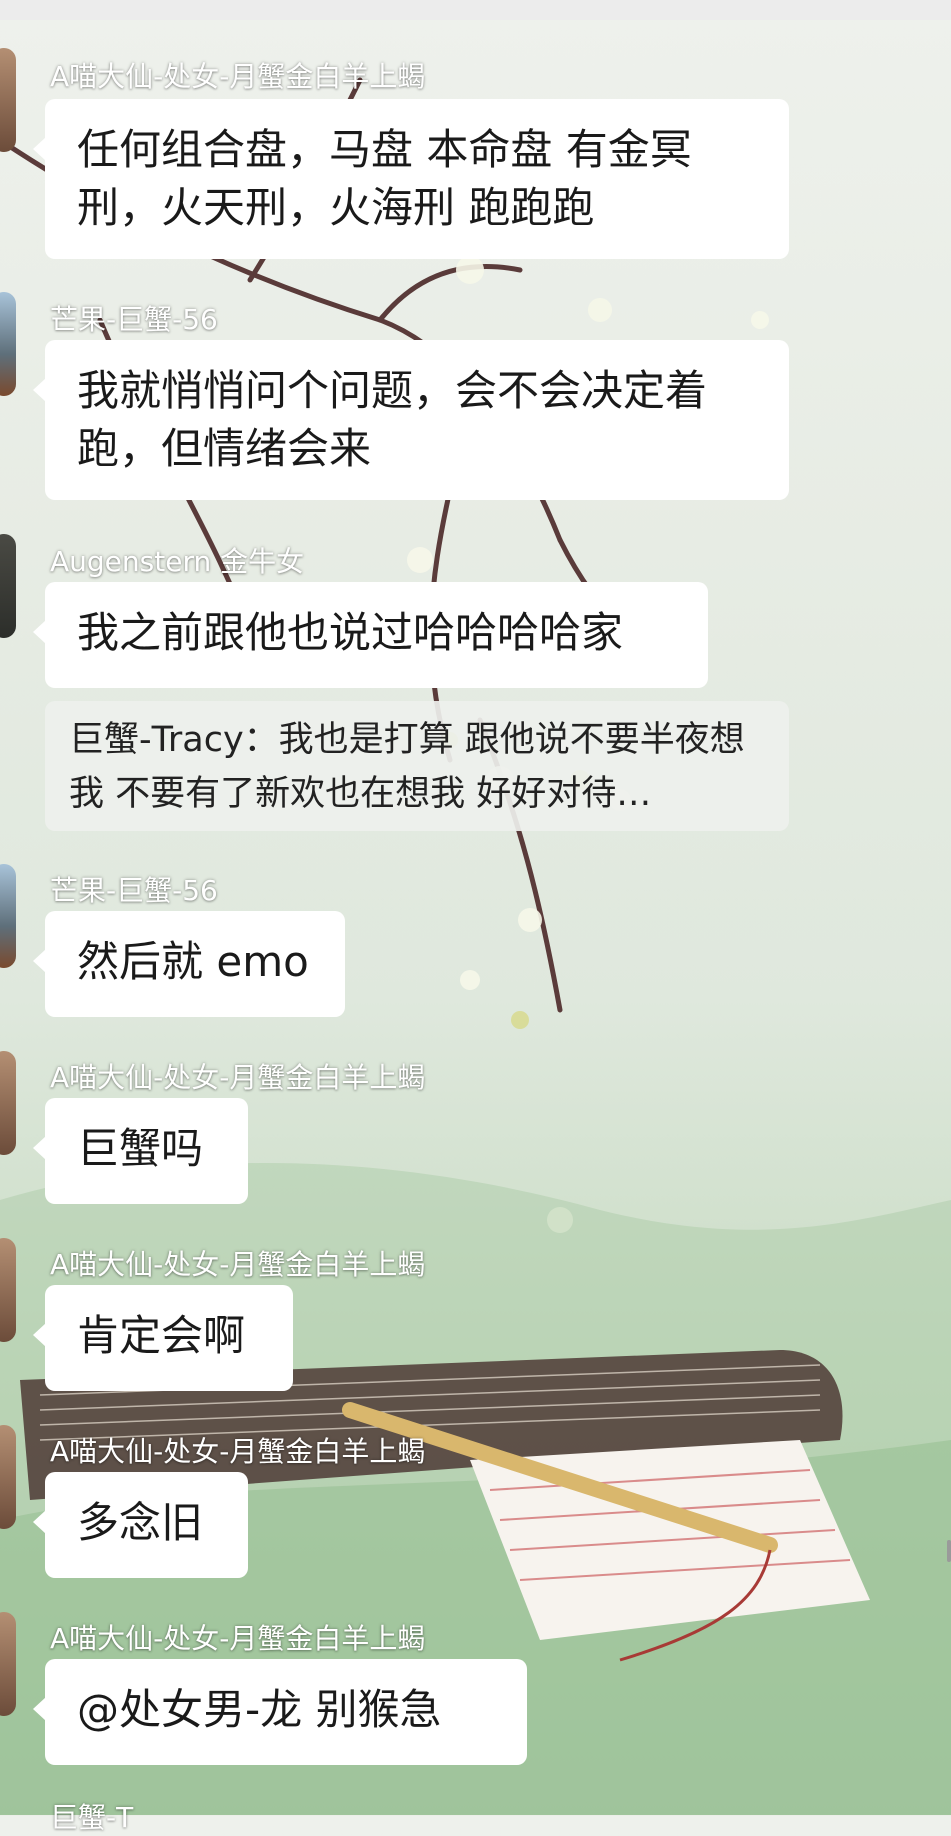  Describe the element at coordinates (140, 1525) in the screenshot. I see `message-bubble: 多念旧` at that location.